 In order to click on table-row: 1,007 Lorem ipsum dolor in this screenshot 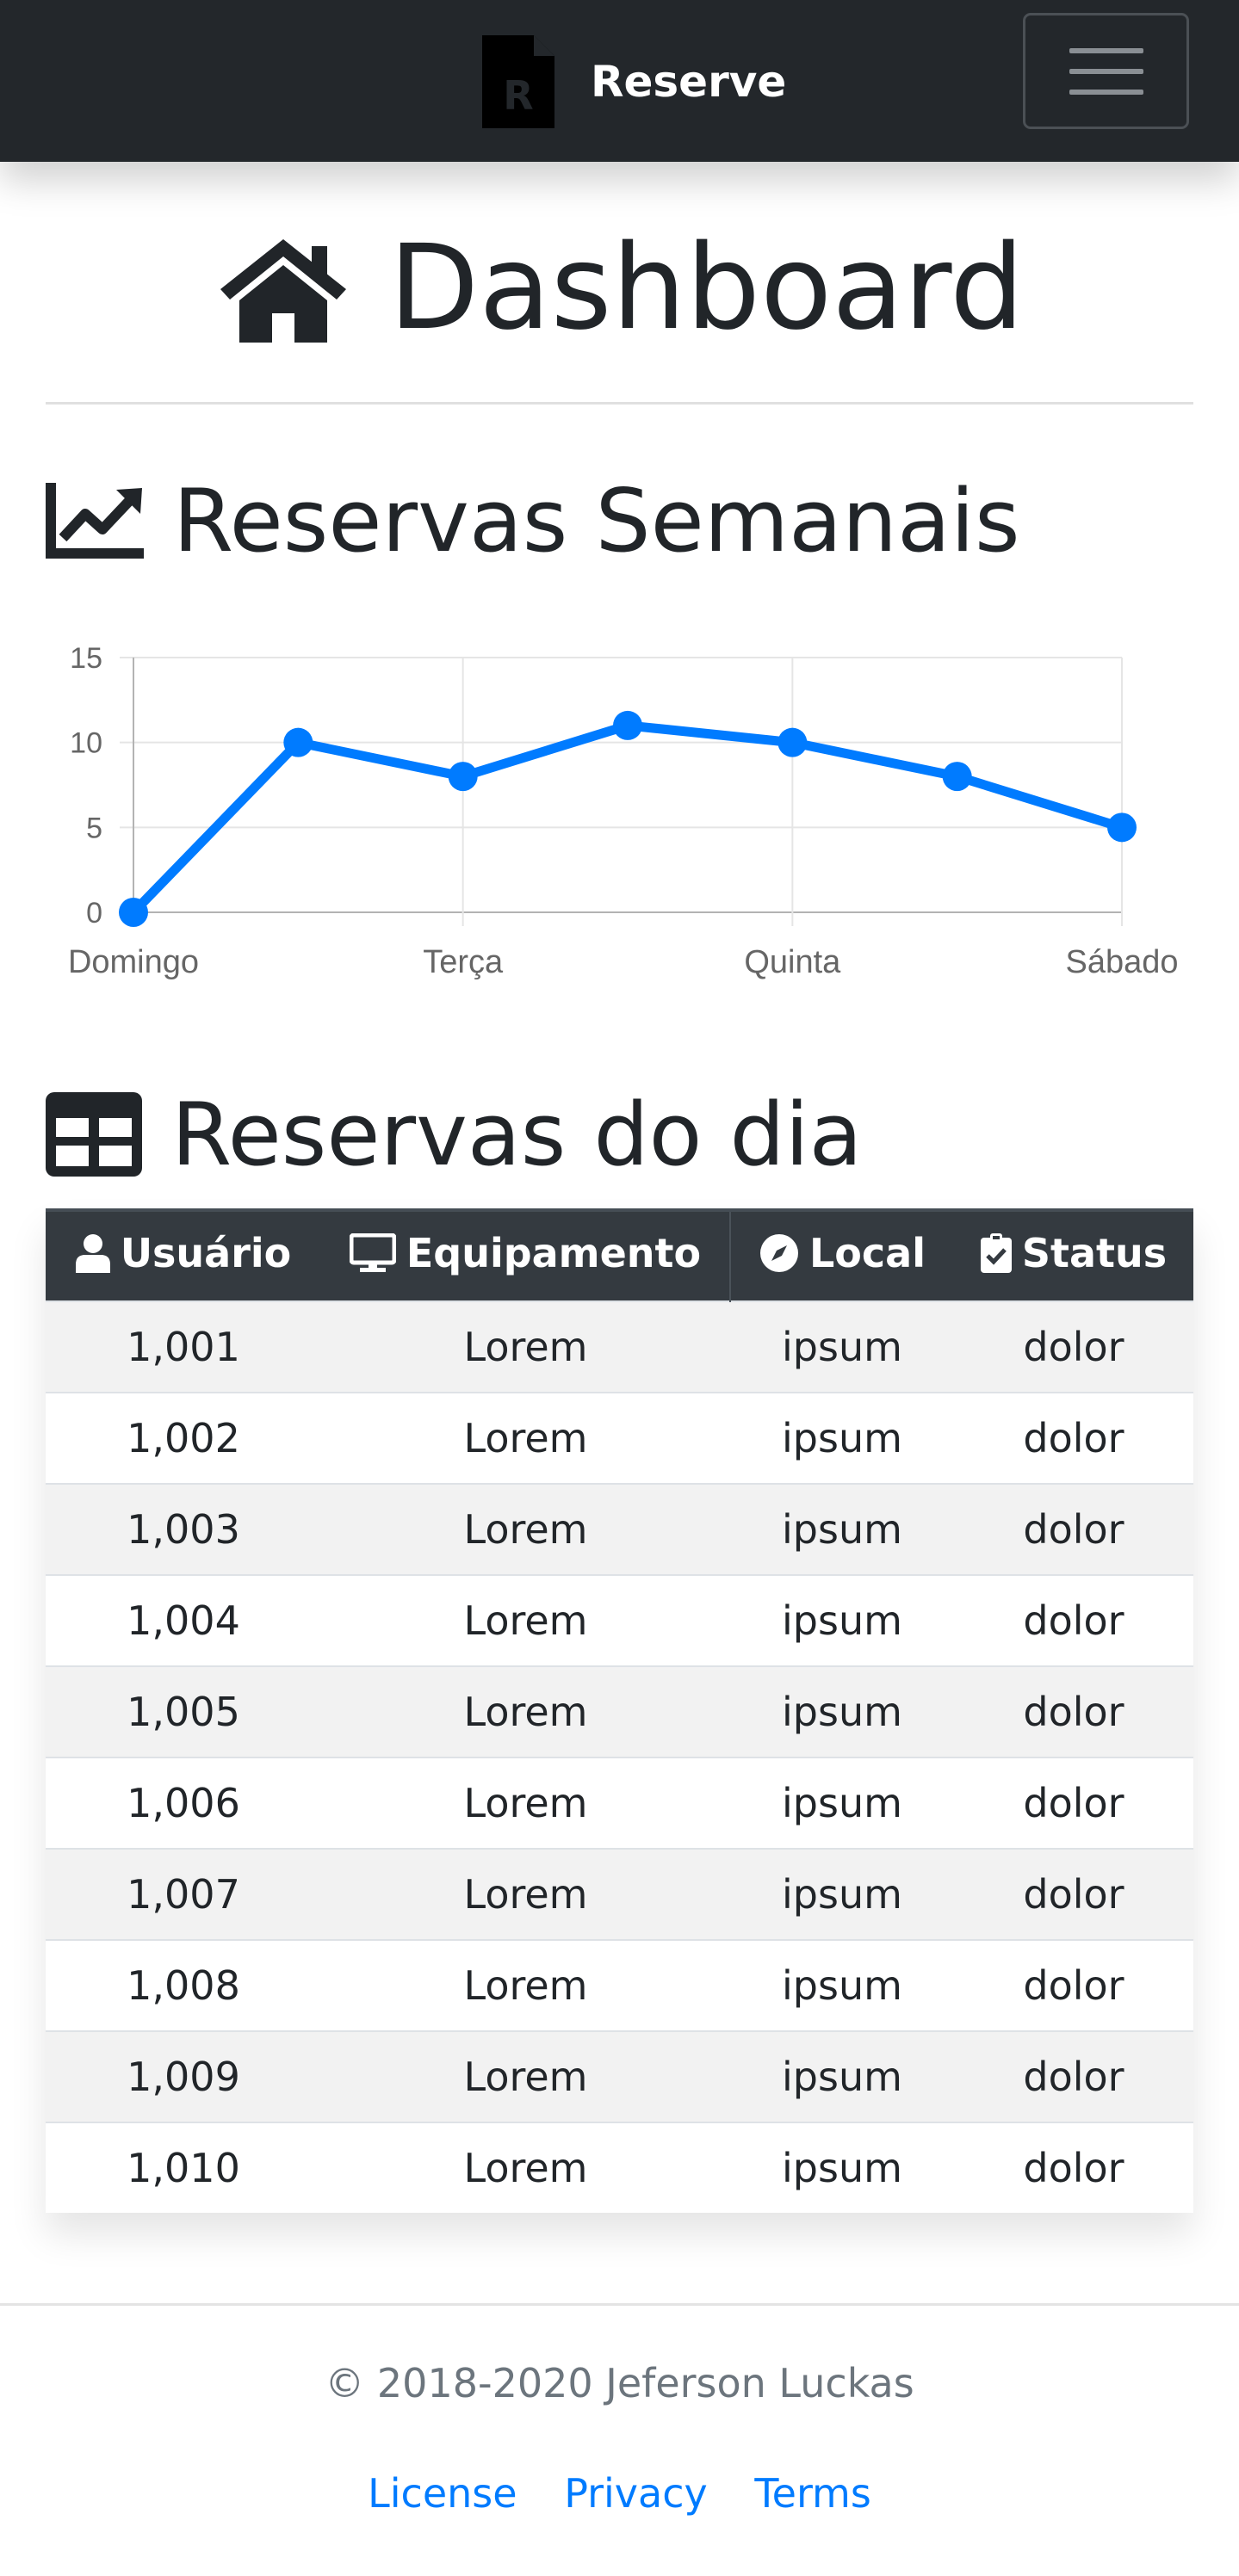, I will do `click(619, 1894)`.